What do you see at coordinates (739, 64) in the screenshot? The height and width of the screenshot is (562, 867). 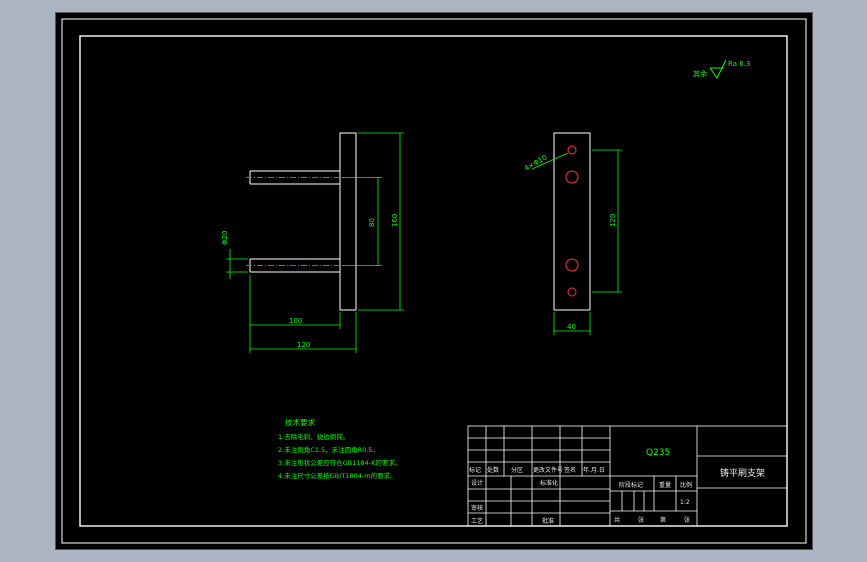 I see `roughness-value: Ra 6.3` at bounding box center [739, 64].